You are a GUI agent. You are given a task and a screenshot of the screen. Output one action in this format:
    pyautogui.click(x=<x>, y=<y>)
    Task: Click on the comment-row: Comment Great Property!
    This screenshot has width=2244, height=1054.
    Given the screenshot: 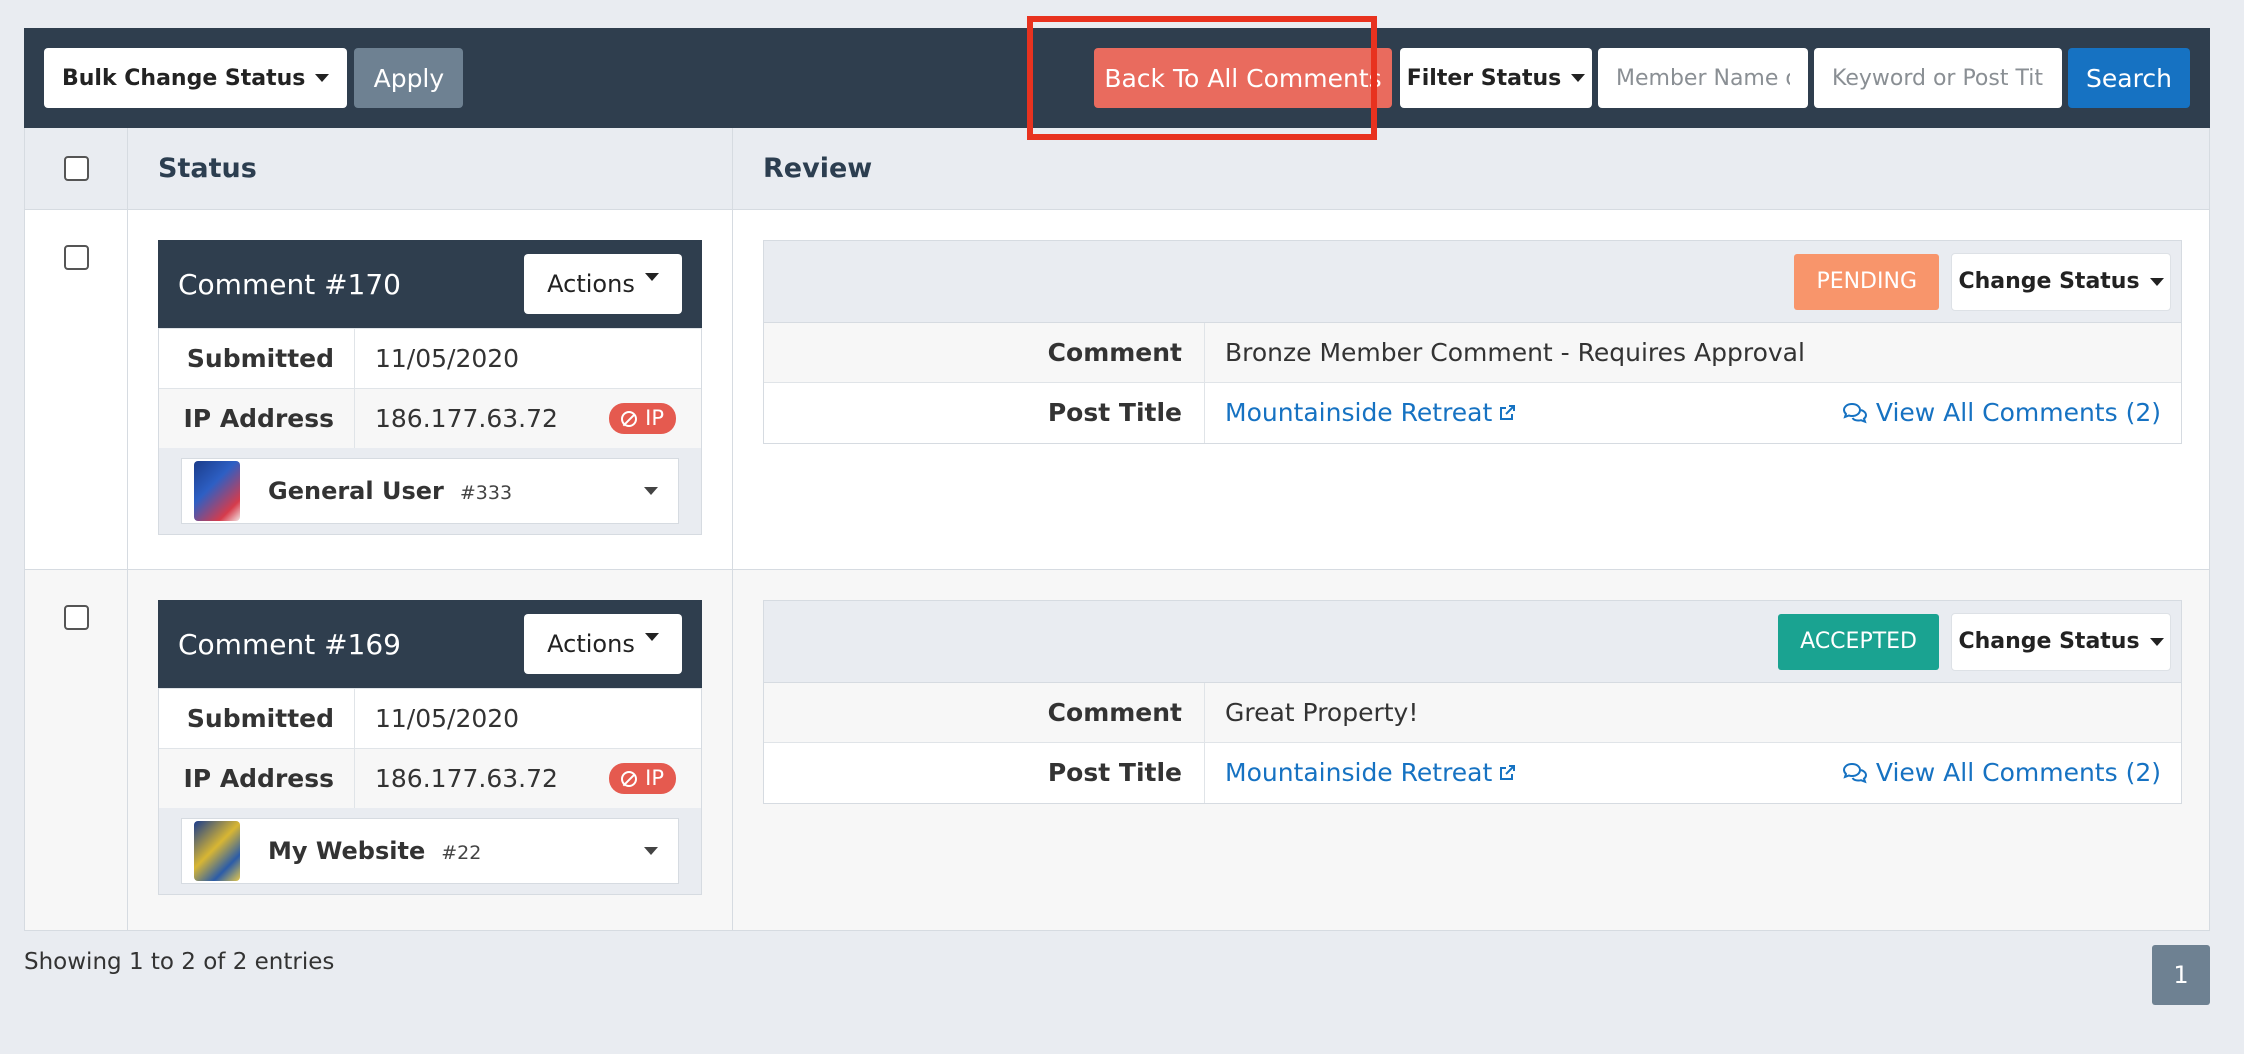 What is the action you would take?
    pyautogui.click(x=1472, y=713)
    